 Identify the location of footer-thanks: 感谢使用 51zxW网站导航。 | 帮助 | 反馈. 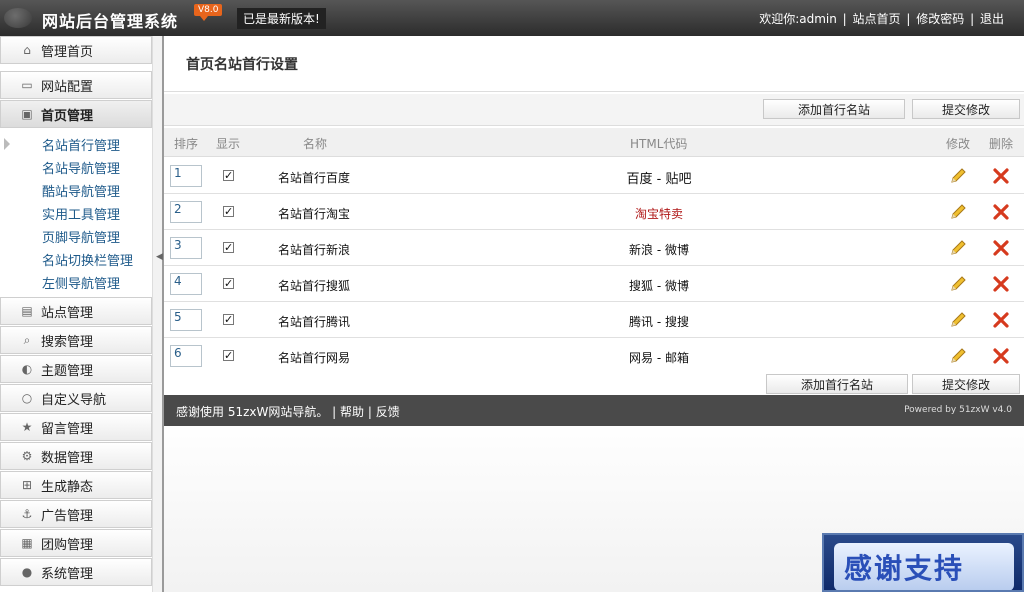
(288, 412).